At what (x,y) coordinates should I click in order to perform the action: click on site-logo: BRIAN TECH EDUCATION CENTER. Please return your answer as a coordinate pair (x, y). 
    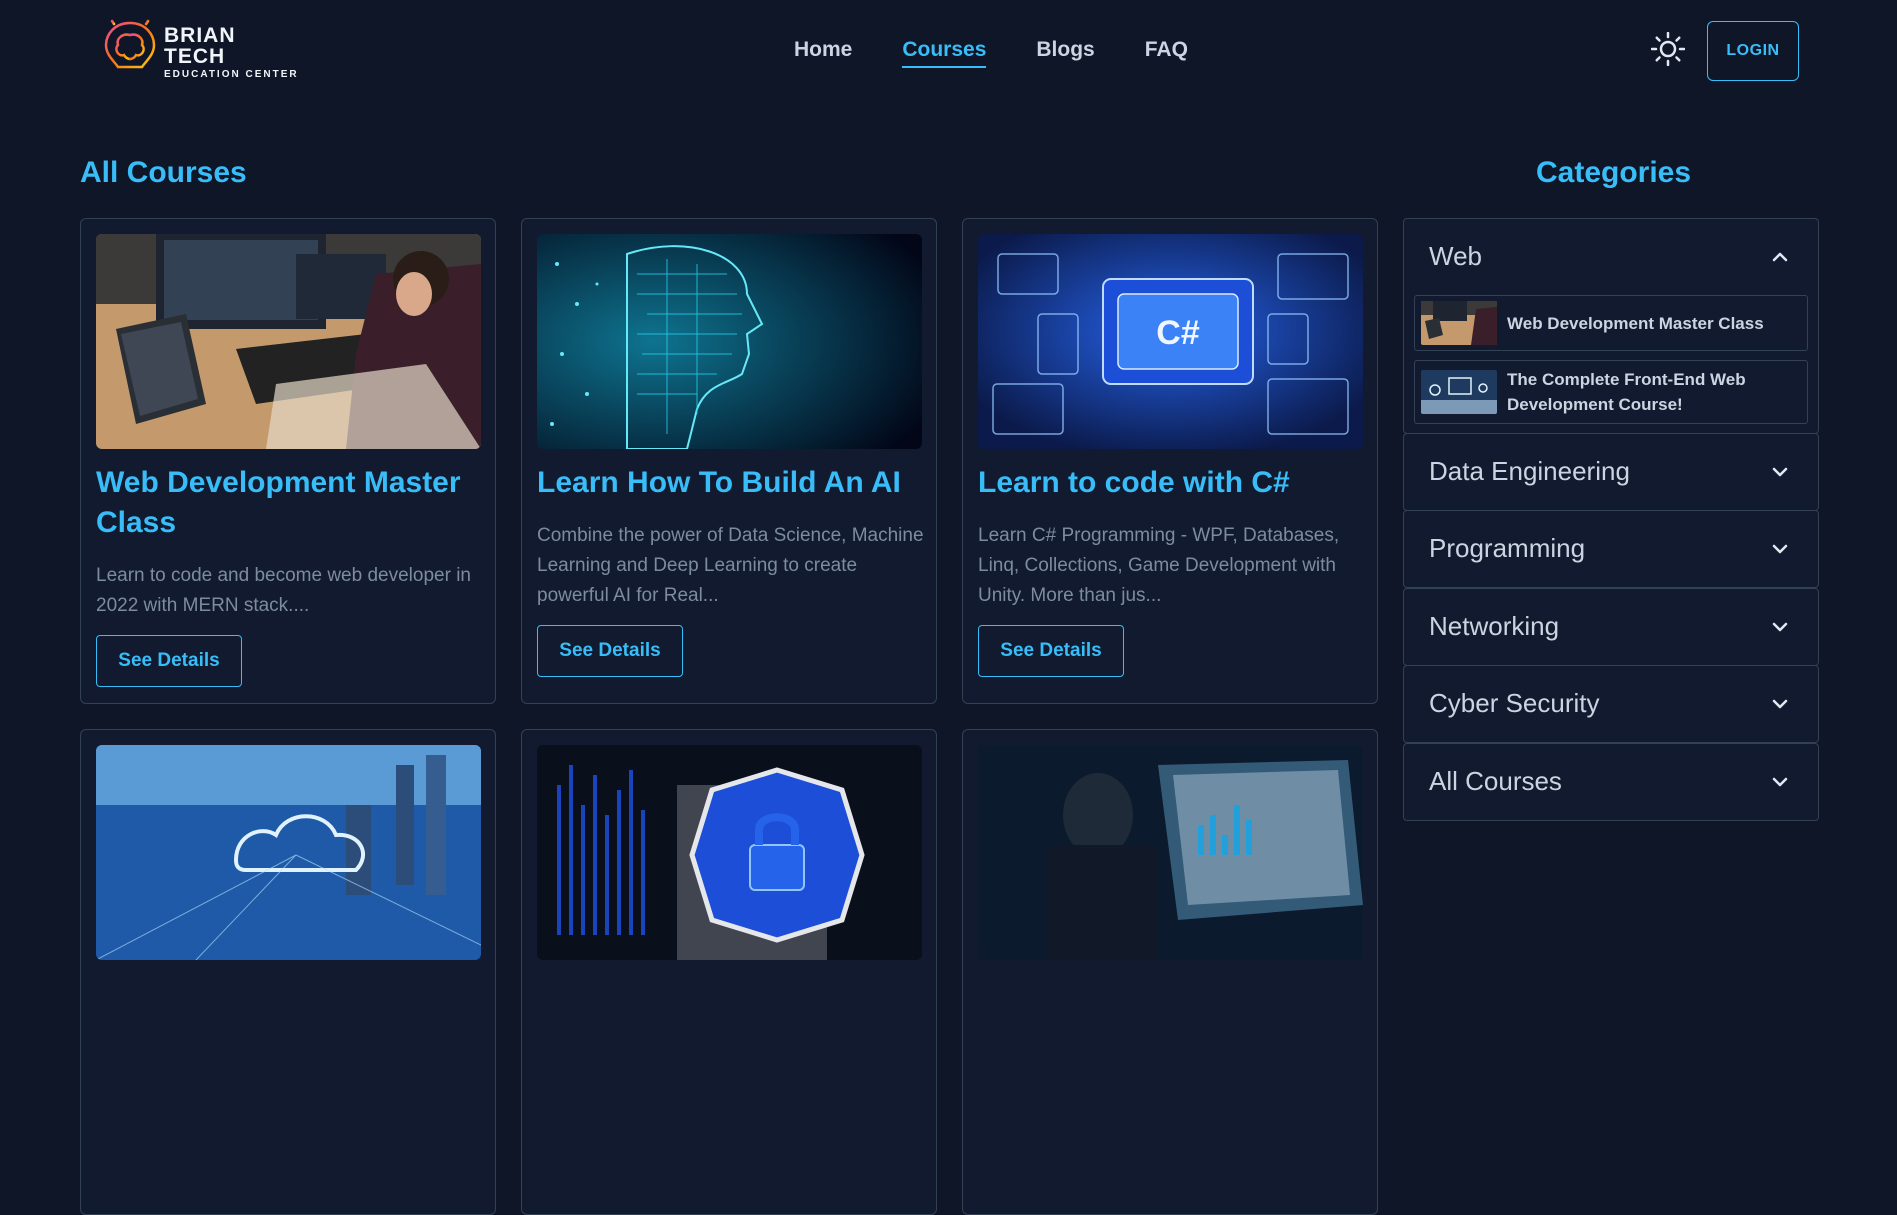
    Looking at the image, I should click on (200, 52).